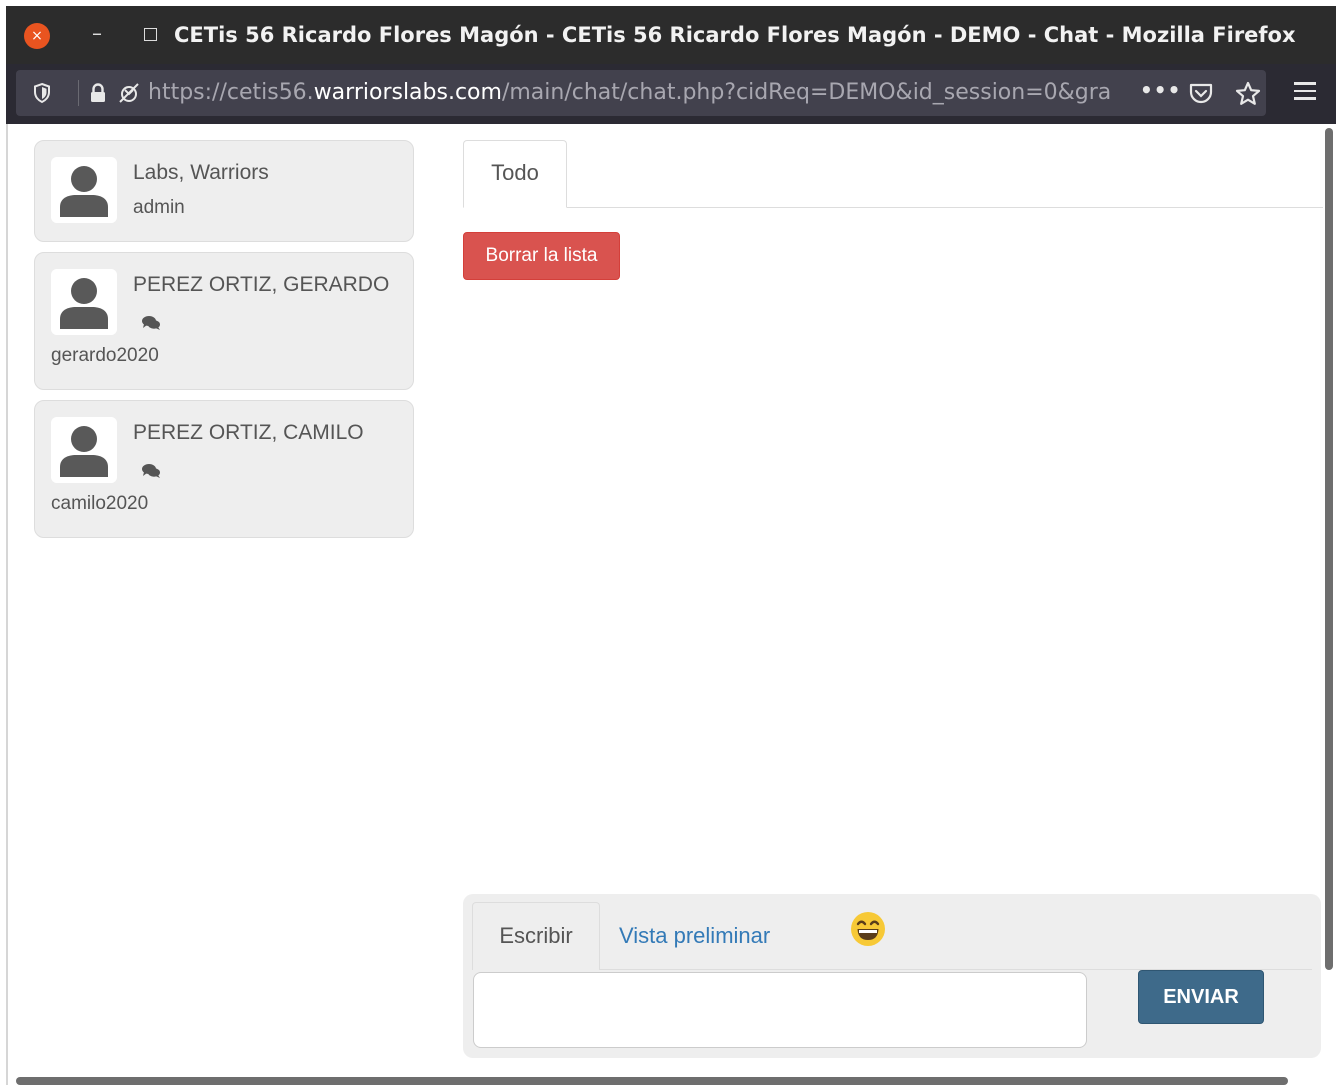 This screenshot has height=1085, width=1336. I want to click on tab-all: Todo, so click(515, 174).